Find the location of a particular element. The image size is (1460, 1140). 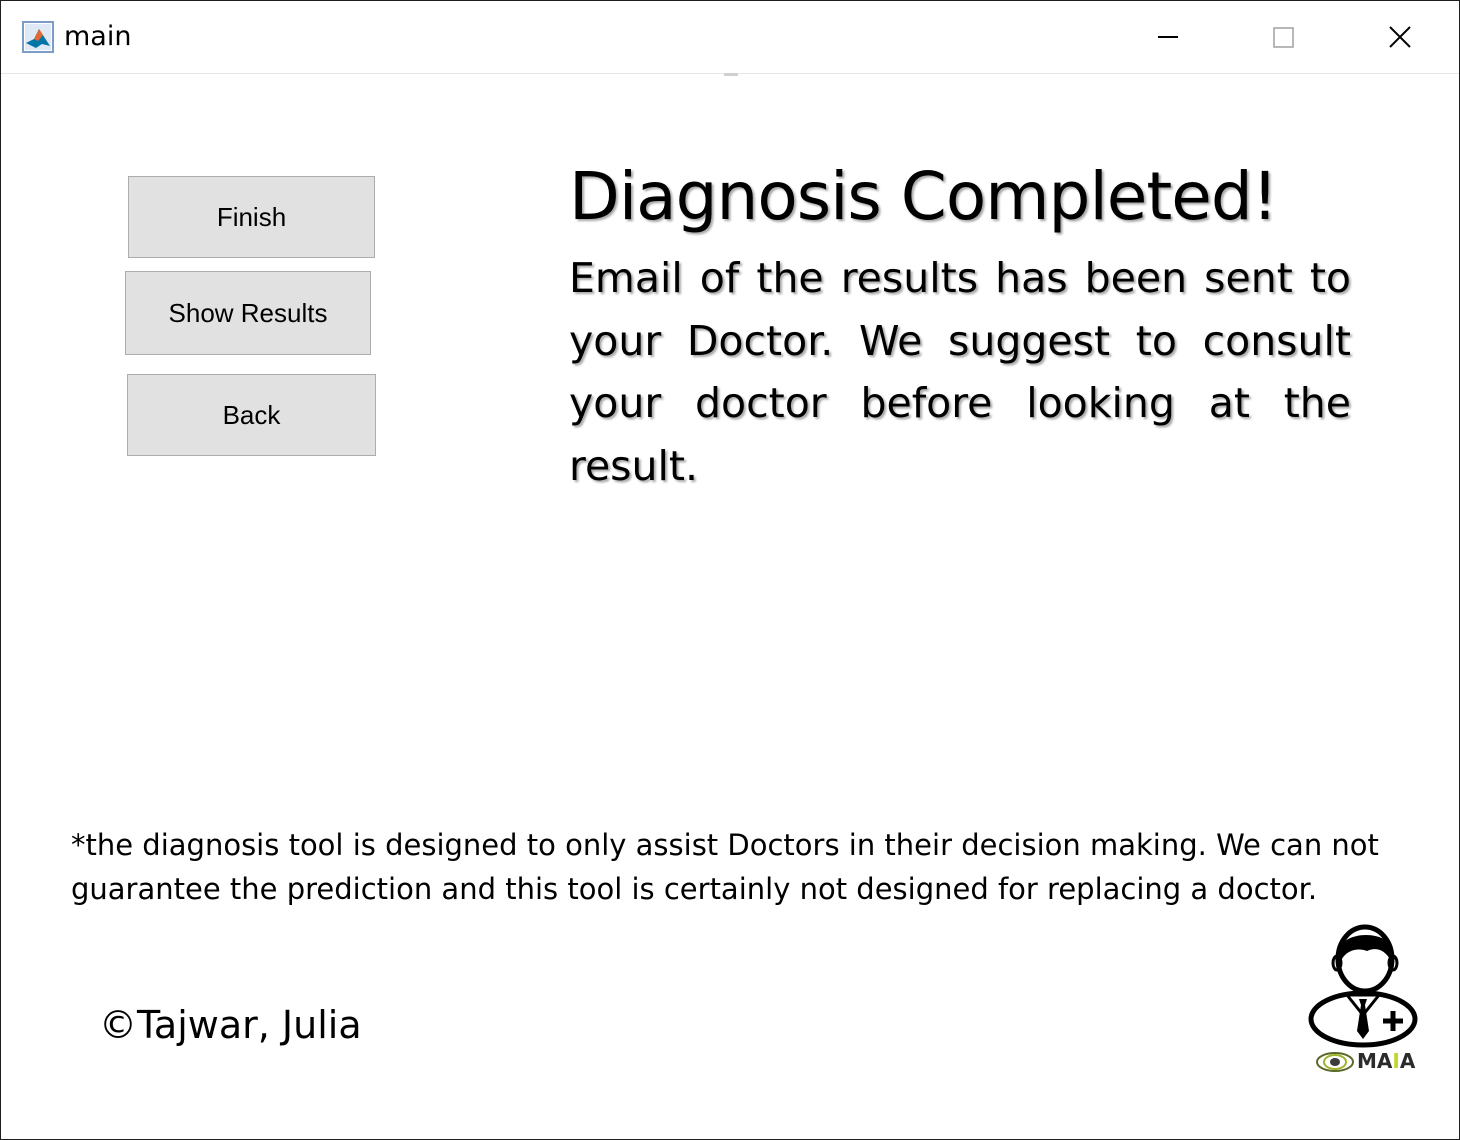

maximize-button is located at coordinates (1283, 37).